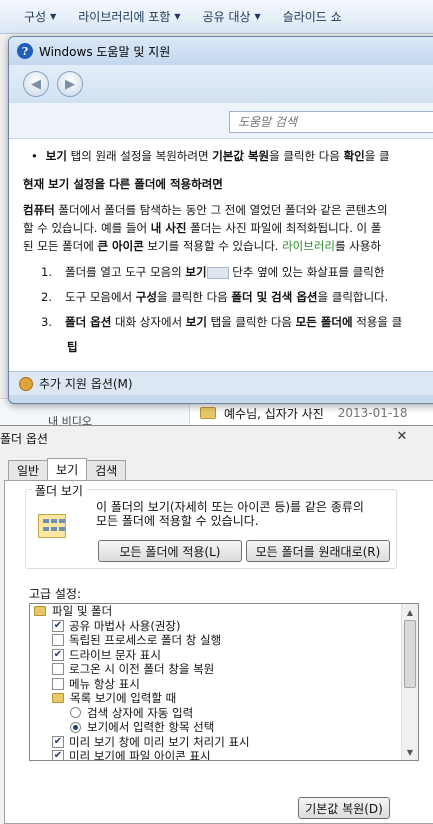  Describe the element at coordinates (312, 16) in the screenshot. I see `slideshow-button: 슬라이드 쇼` at that location.